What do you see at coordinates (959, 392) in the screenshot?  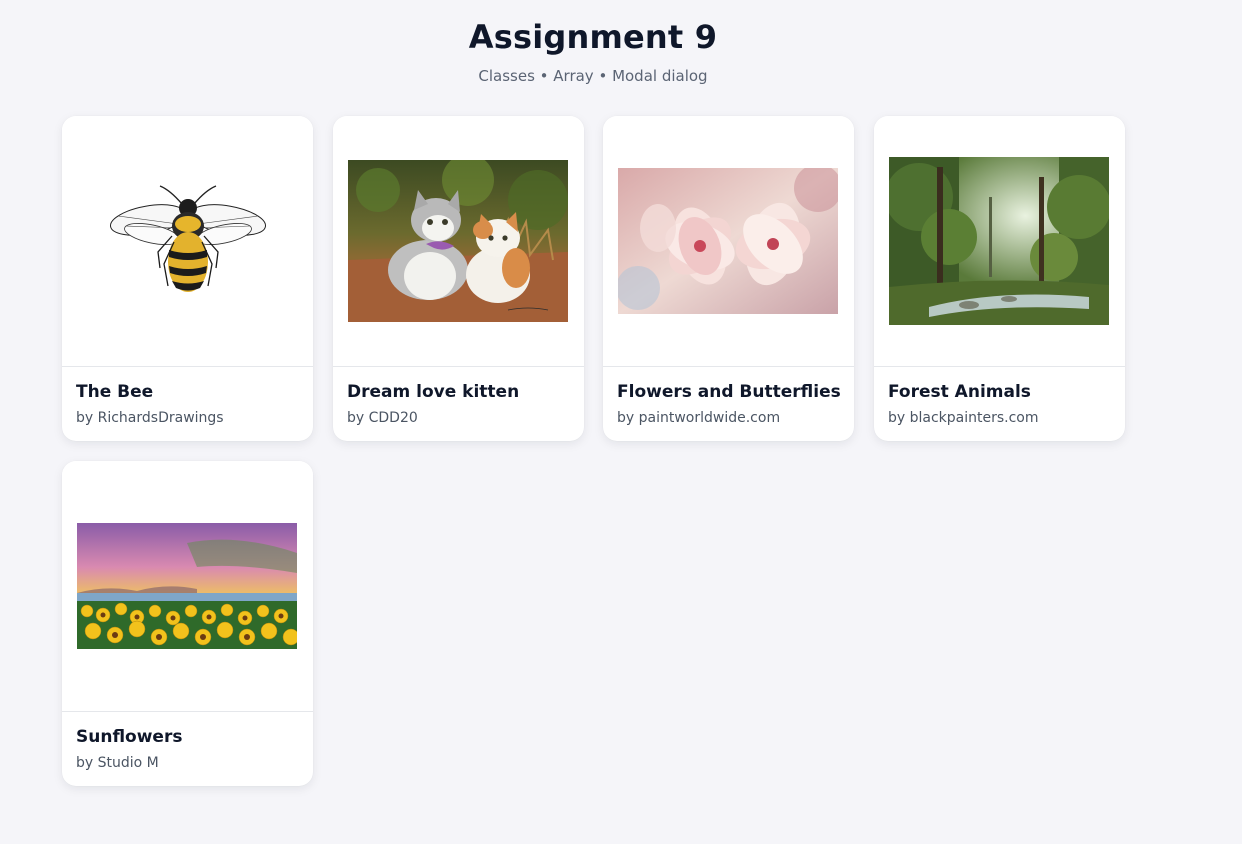 I see `card-title: Forest Animals` at bounding box center [959, 392].